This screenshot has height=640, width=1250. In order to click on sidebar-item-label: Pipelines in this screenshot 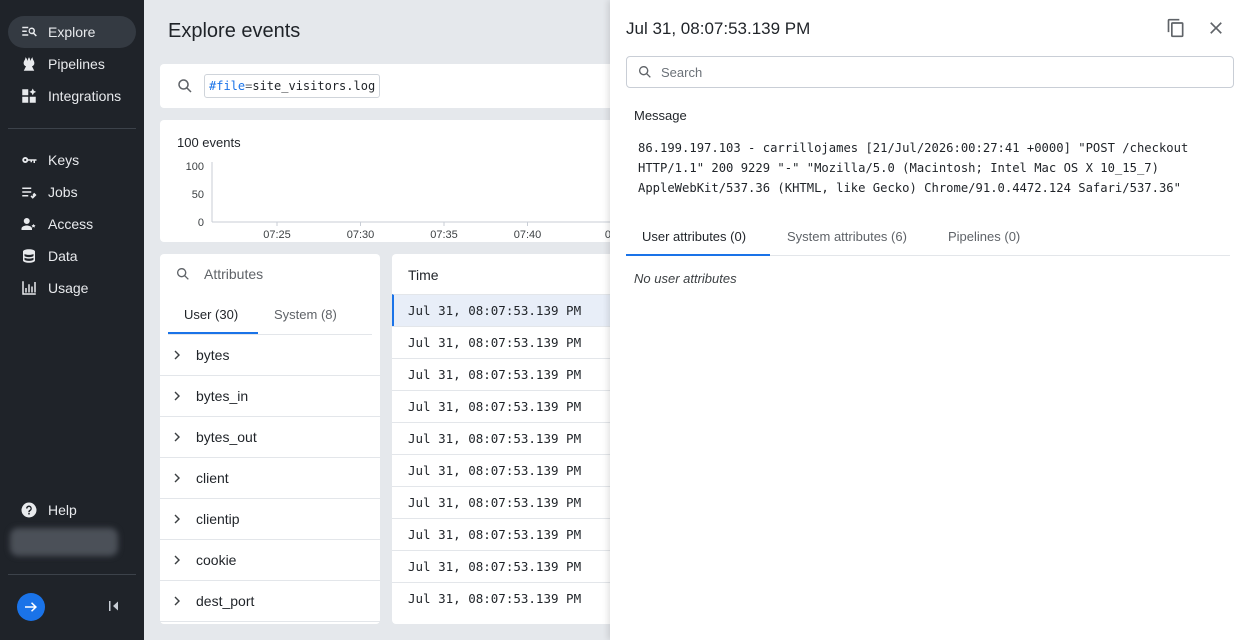, I will do `click(76, 64)`.